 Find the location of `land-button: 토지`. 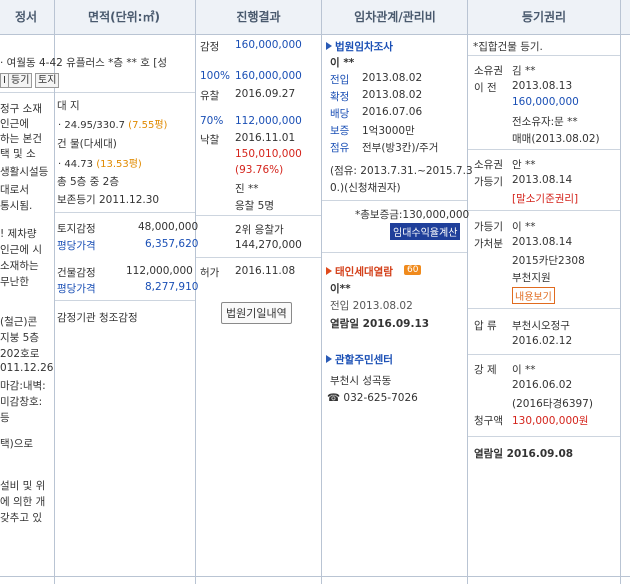

land-button: 토지 is located at coordinates (47, 80).